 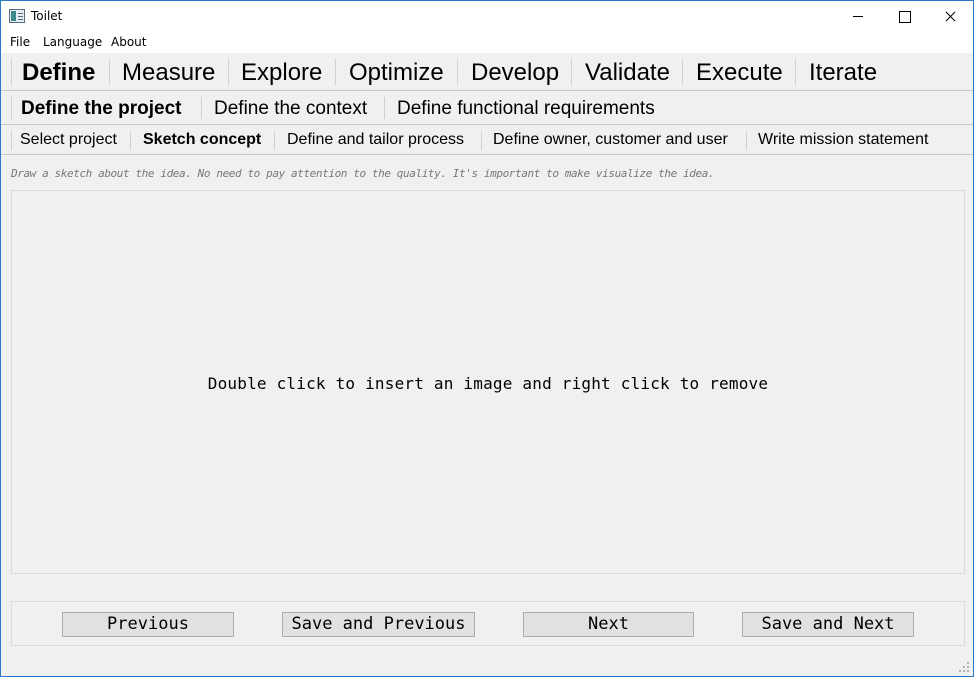 I want to click on tab-explore: Explore, so click(x=281, y=73).